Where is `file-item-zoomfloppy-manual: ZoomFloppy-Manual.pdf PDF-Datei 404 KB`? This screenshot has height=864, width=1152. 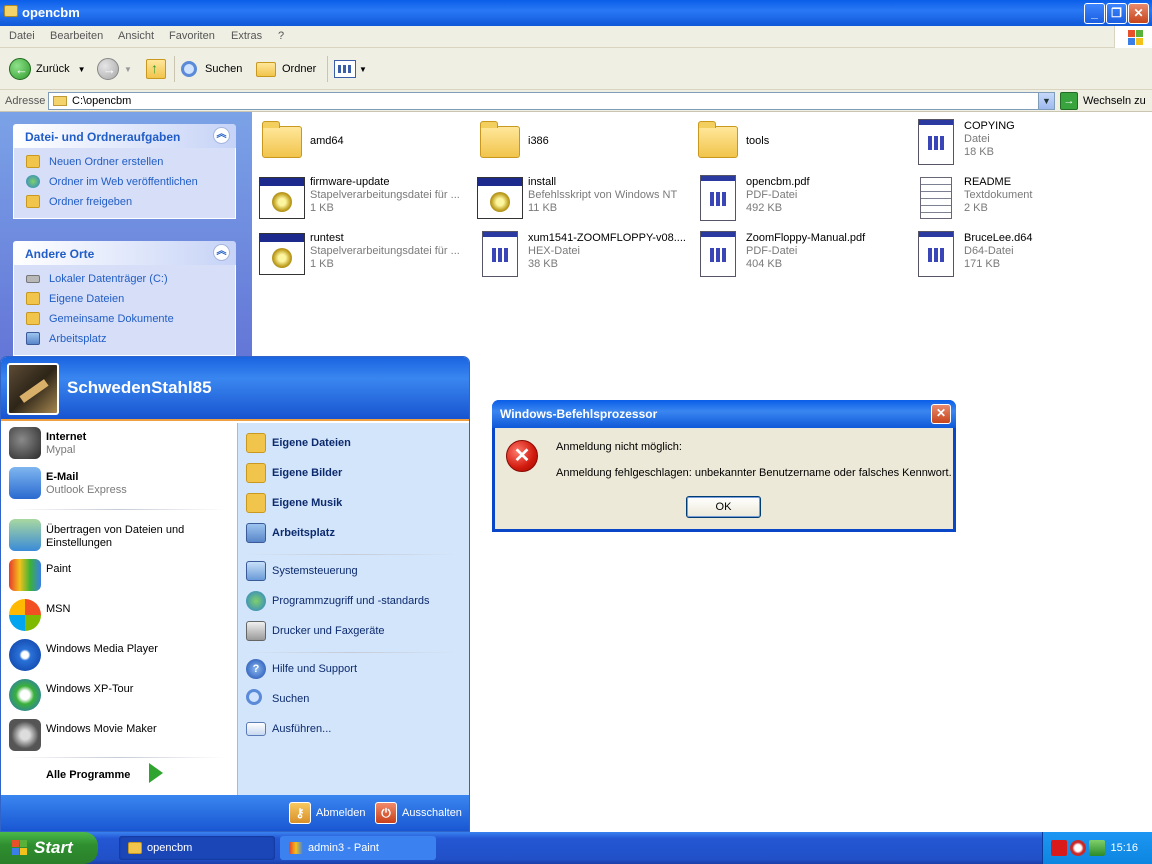
file-item-zoomfloppy-manual: ZoomFloppy-Manual.pdf PDF-Datei 404 KB is located at coordinates (801, 254).